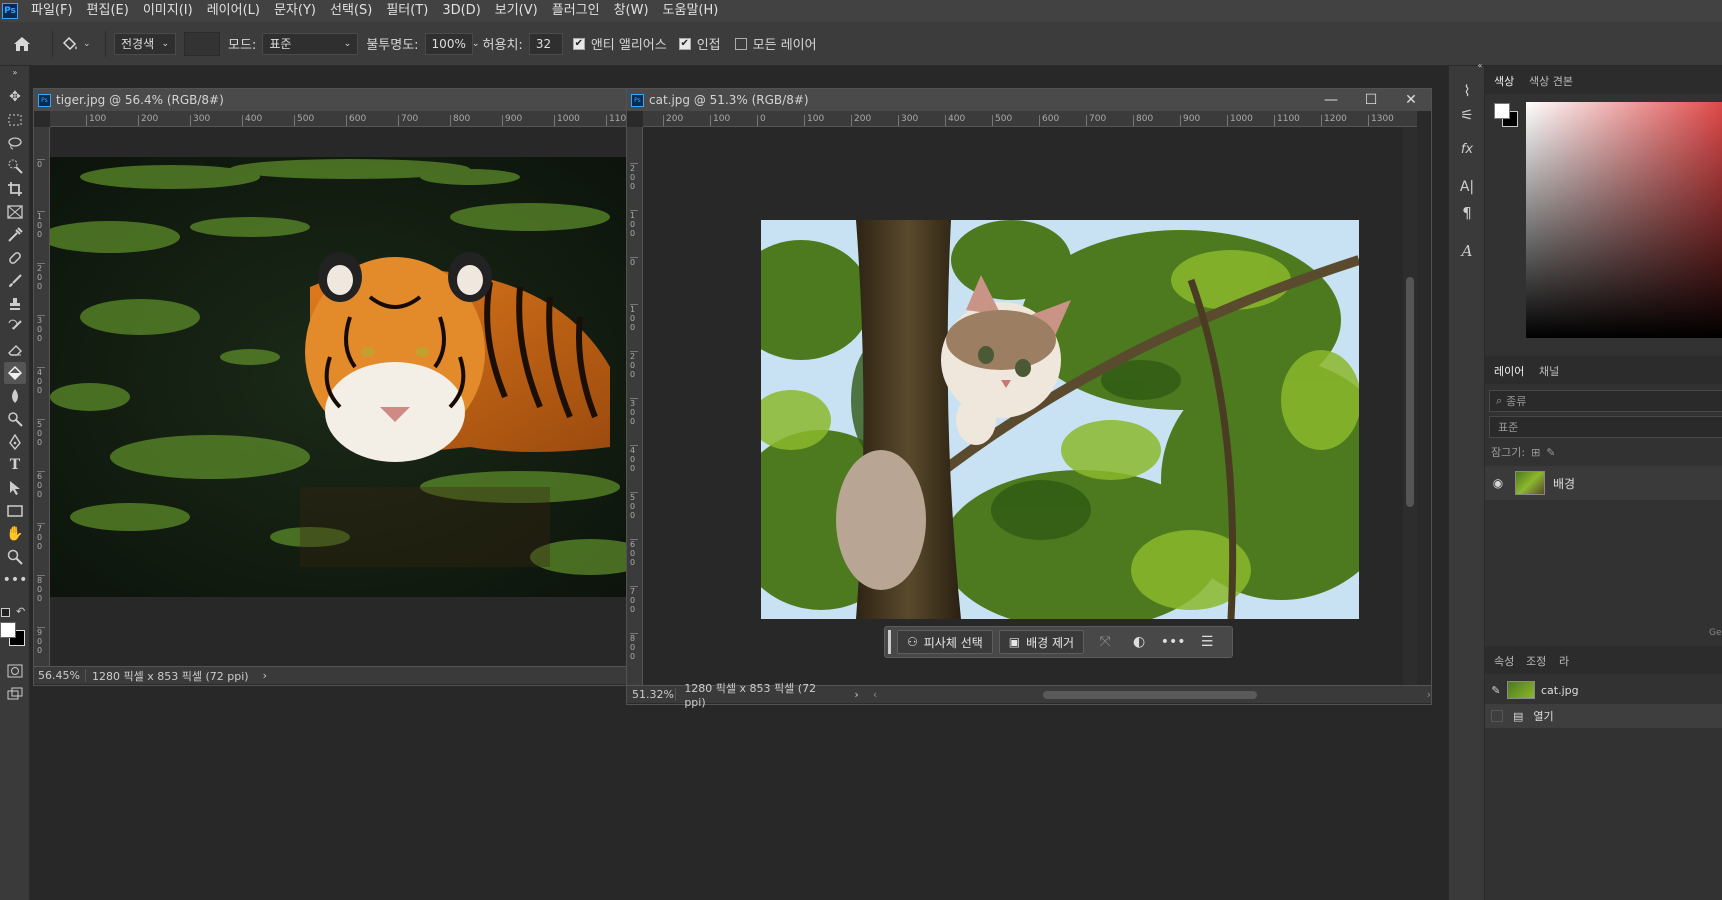 The image size is (1722, 900). Describe the element at coordinates (451, 43) in the screenshot. I see `opacity-input: 100% ⌄` at that location.